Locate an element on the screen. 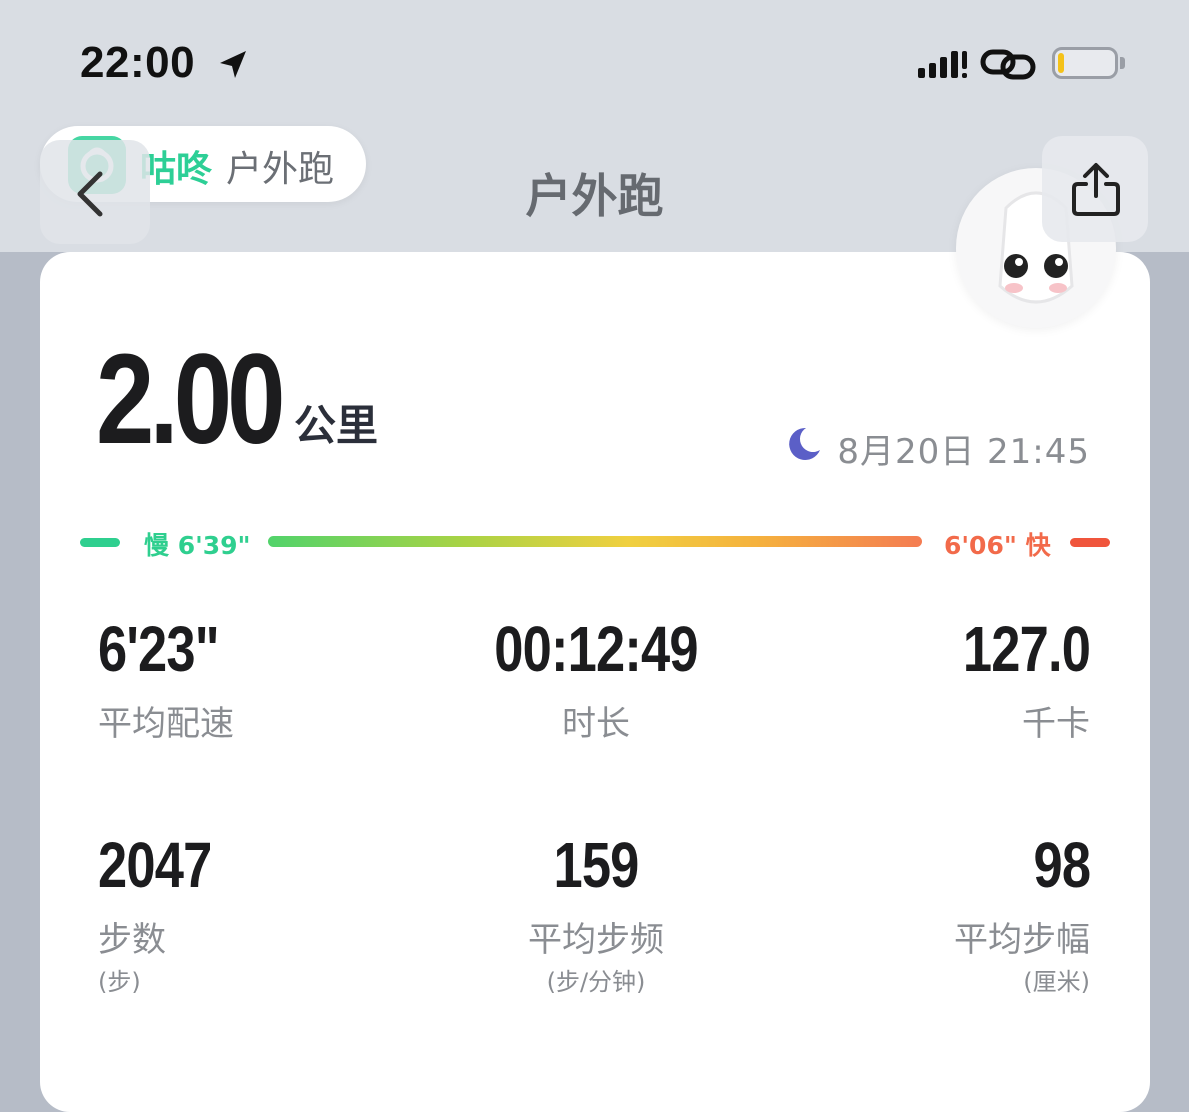 This screenshot has height=1112, width=1189. stride-value: 98 is located at coordinates (1062, 865).